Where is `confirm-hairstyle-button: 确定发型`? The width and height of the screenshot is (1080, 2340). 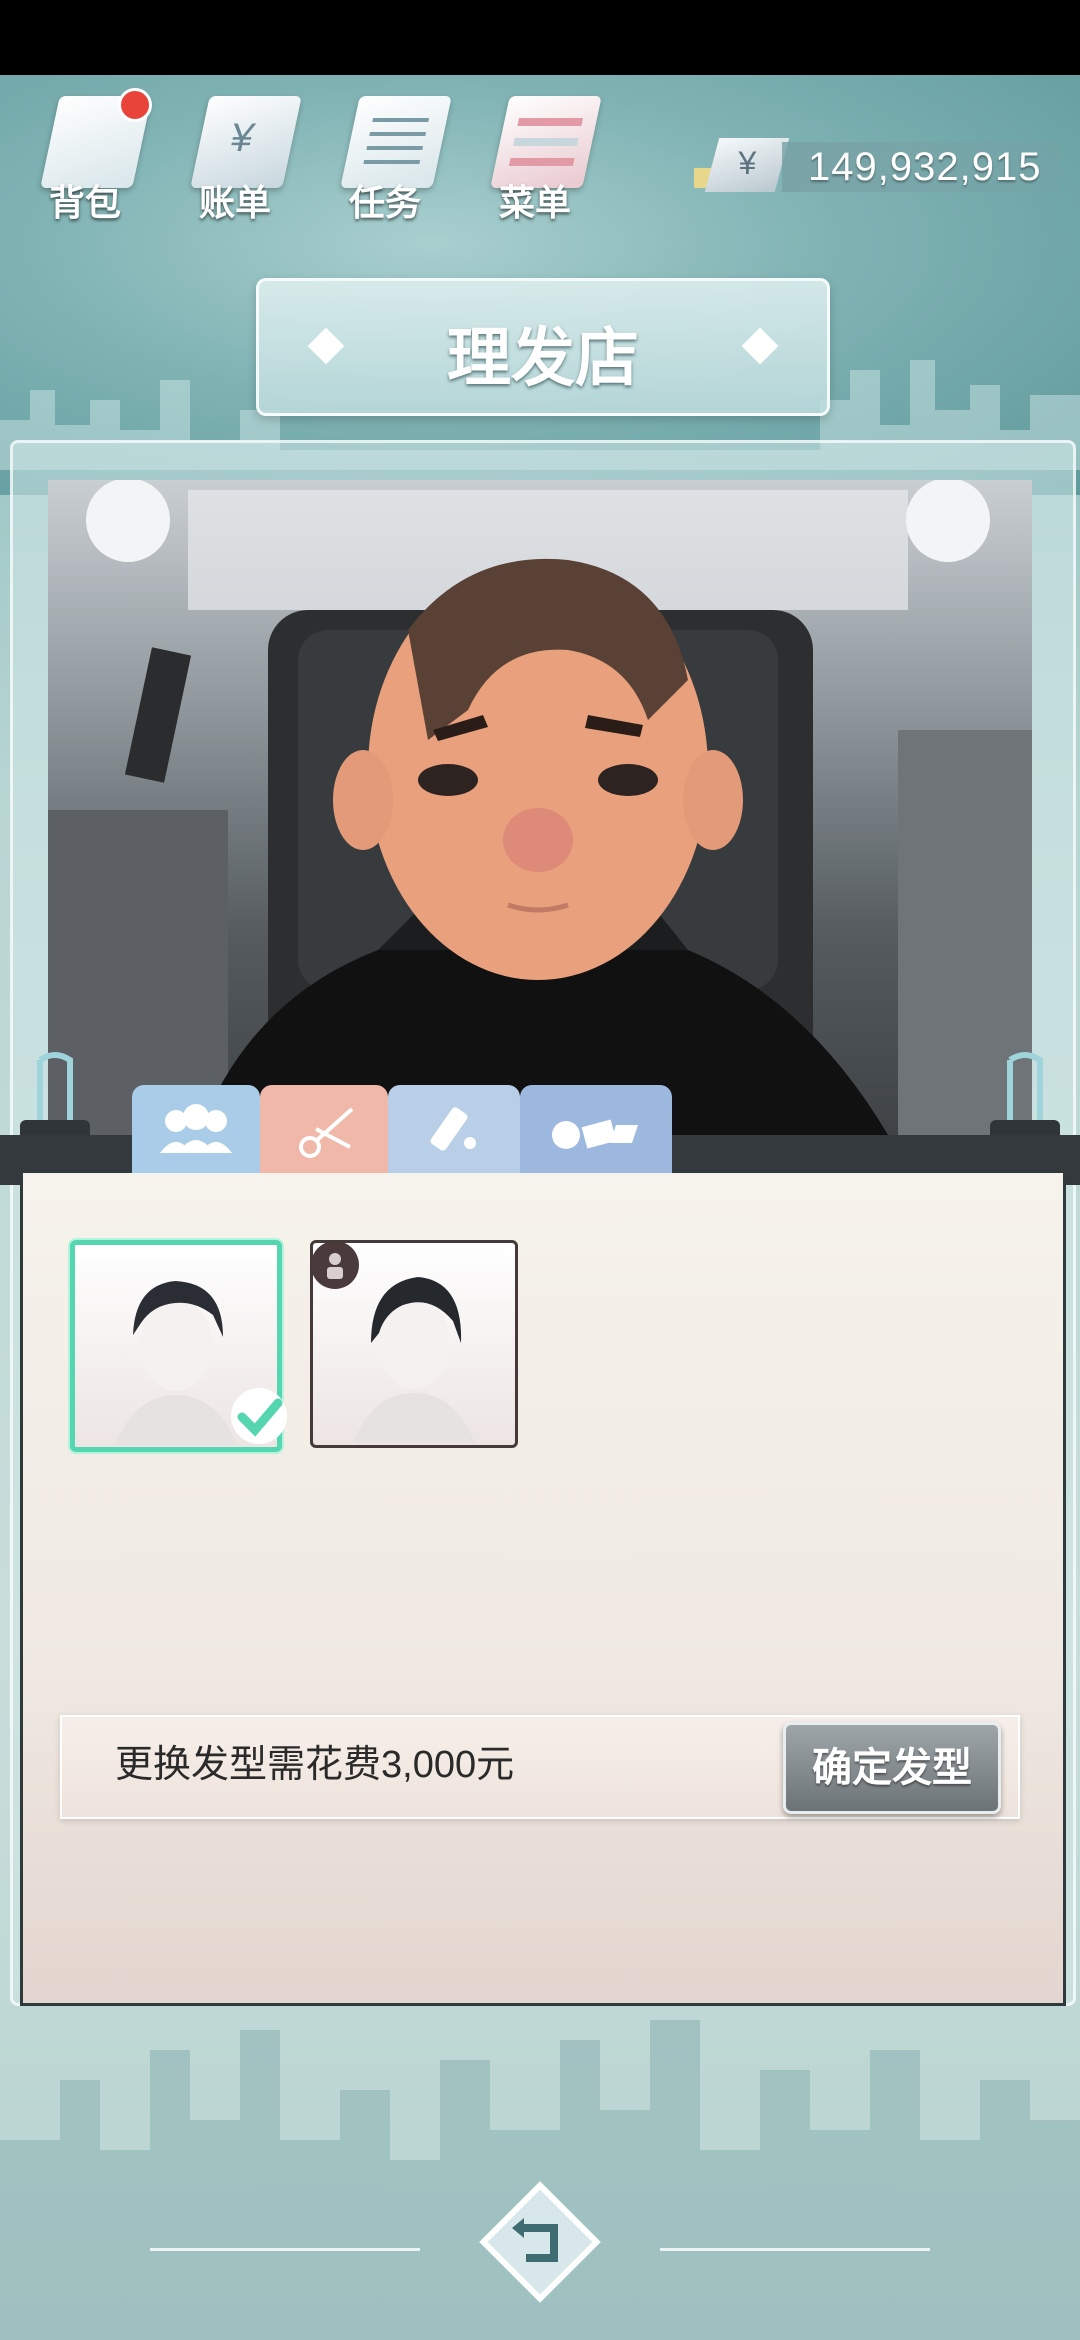
confirm-hairstyle-button: 确定发型 is located at coordinates (892, 1768).